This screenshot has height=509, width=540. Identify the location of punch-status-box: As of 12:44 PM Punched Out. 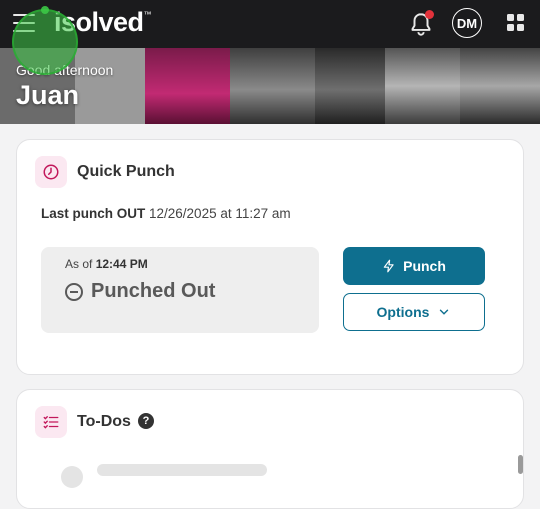
(180, 290).